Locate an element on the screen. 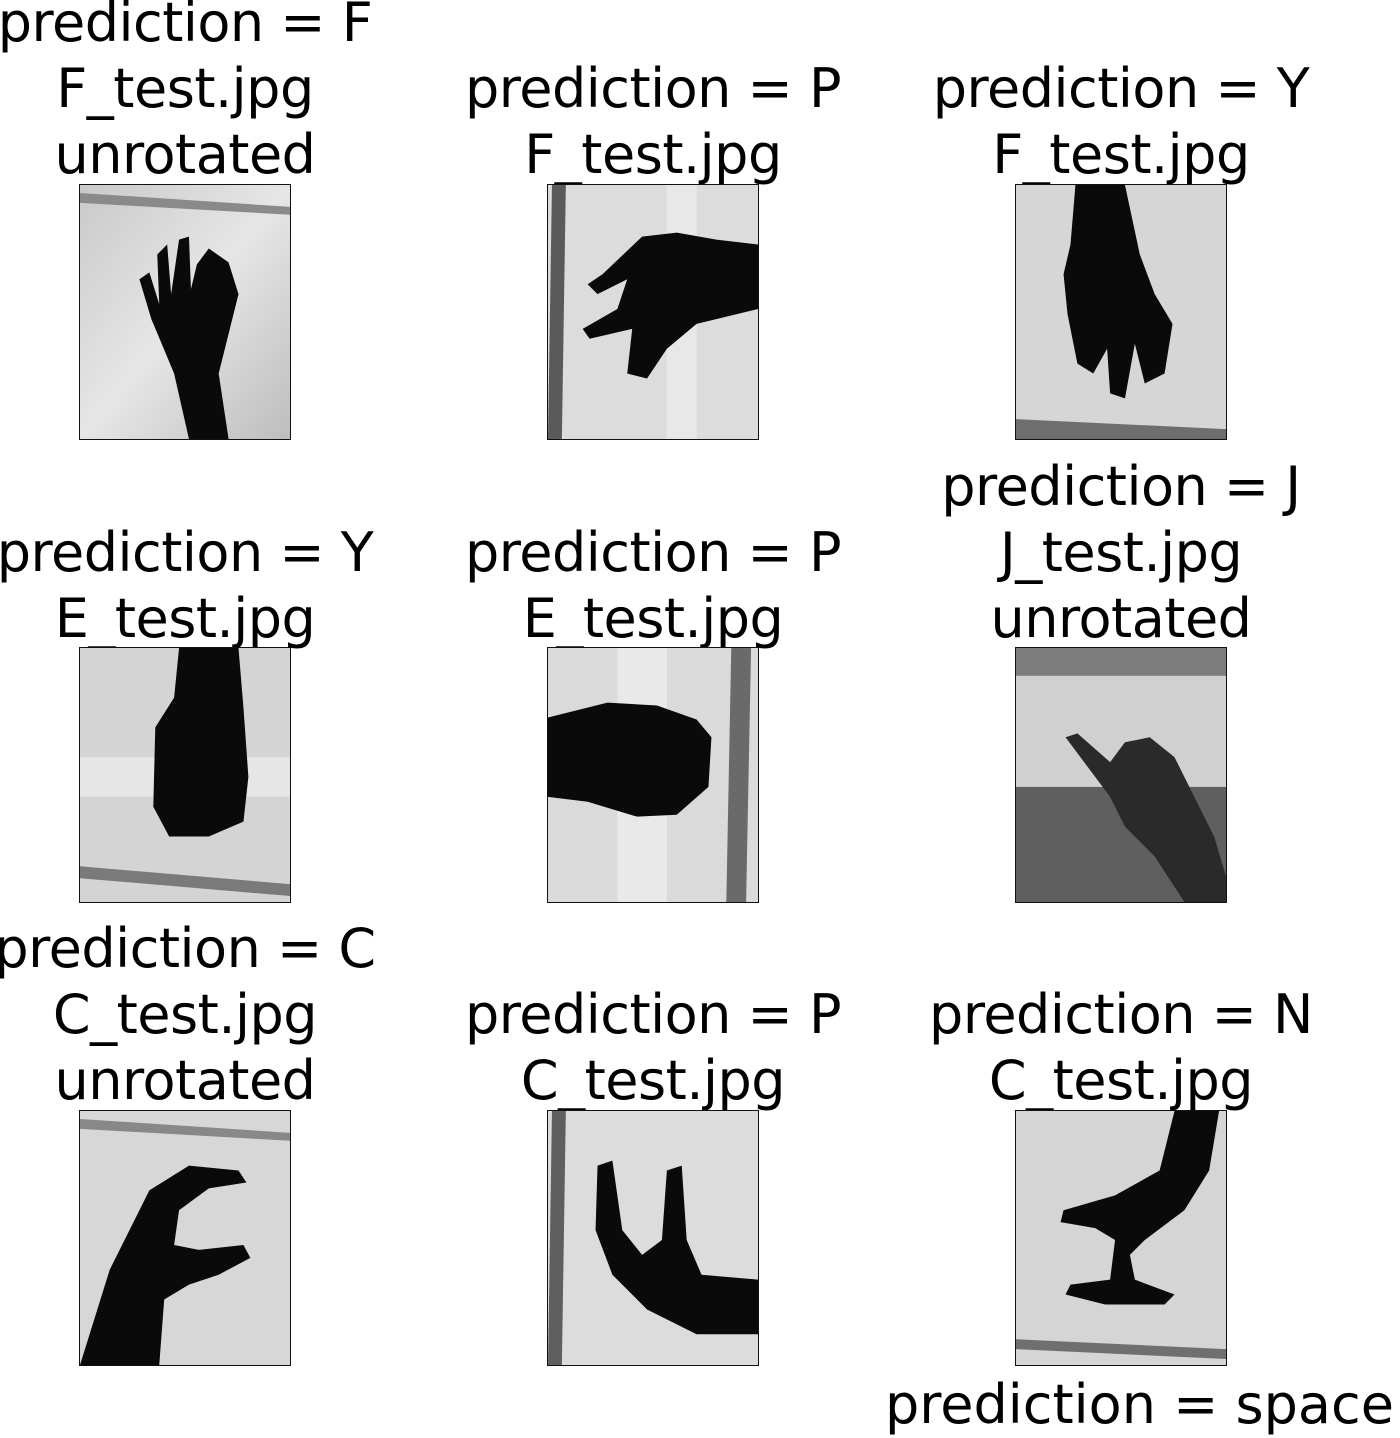  panel-title: prediction = C C_test.jpg unrotated is located at coordinates (207, 1015).